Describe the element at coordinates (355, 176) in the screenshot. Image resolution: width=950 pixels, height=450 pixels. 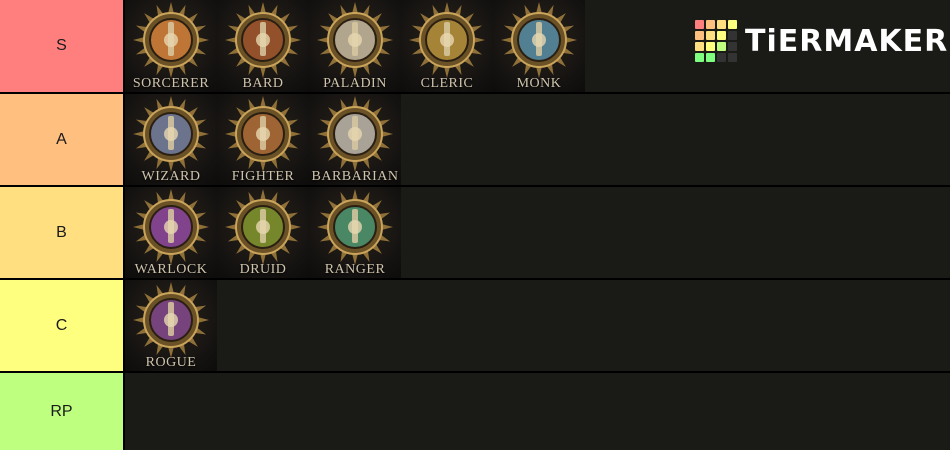
I see `class-name-label: BARBARIAN` at that location.